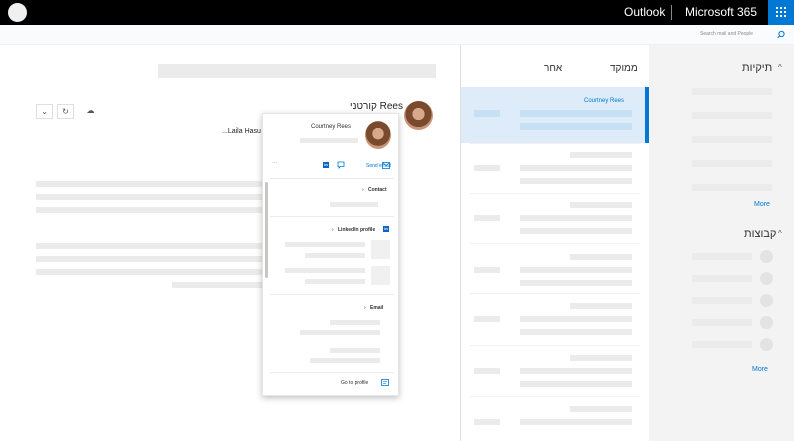 The height and width of the screenshot is (441, 794). Describe the element at coordinates (397, 35) in the screenshot. I see `search-bar` at that location.